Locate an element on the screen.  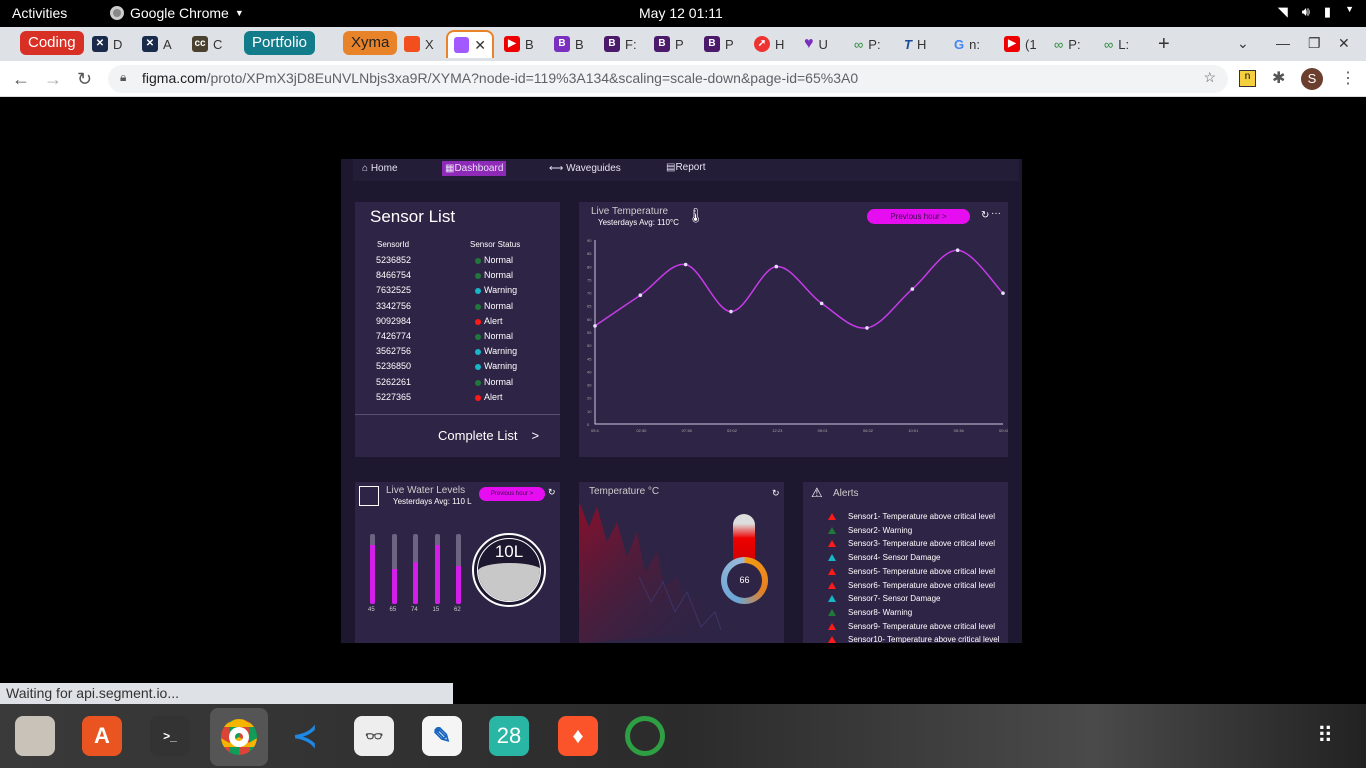
alert-item: Sensor7- Sensor Damage is located at coordinates (884, 598).